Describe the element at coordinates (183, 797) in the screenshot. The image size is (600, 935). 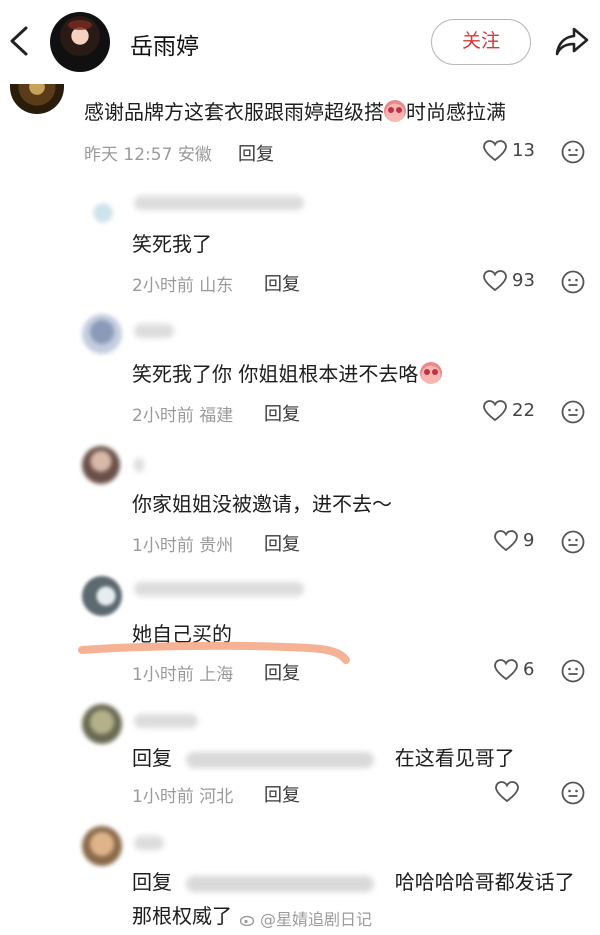
I see `comment-meta: 1小时前 河北` at that location.